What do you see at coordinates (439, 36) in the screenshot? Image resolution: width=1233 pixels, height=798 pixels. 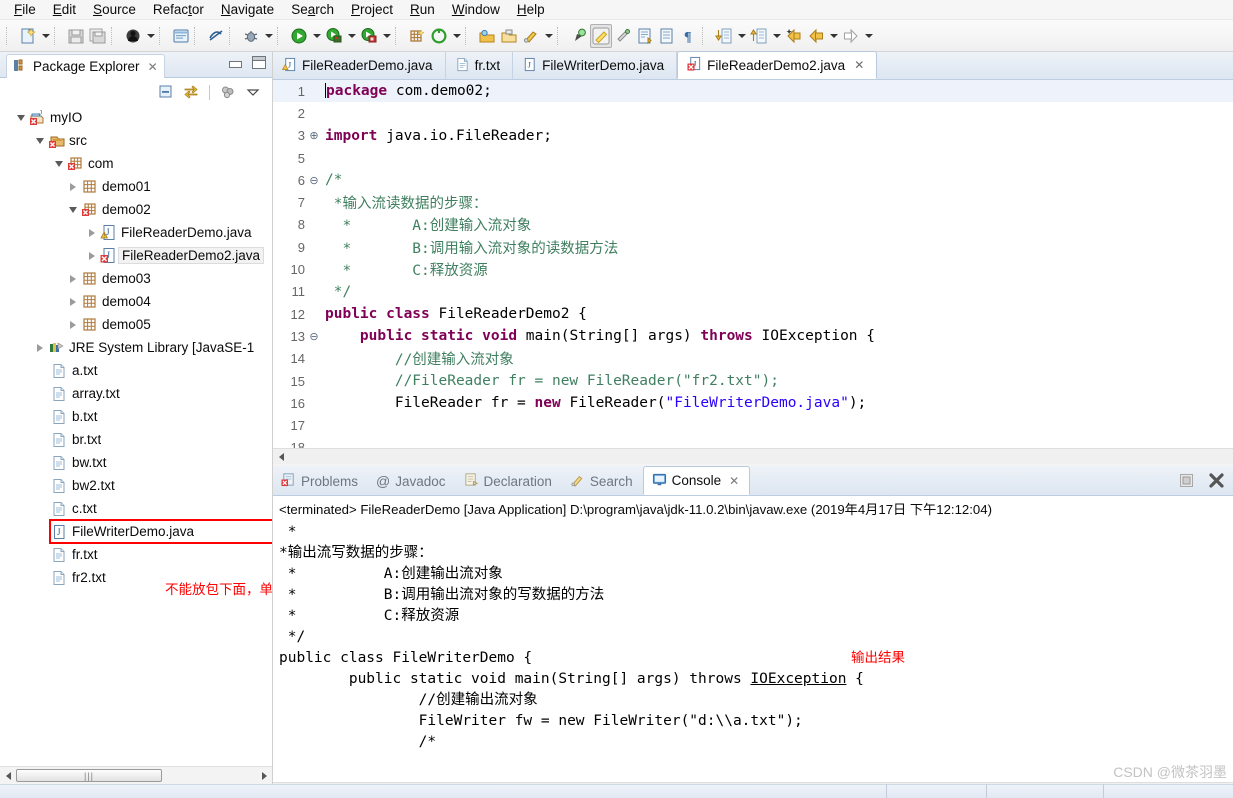 I see `external-tools-icon` at bounding box center [439, 36].